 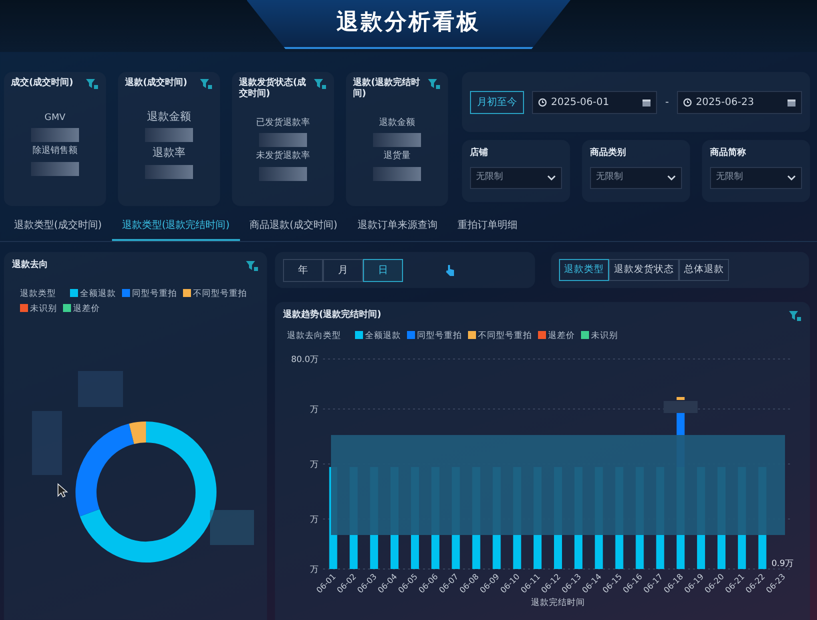 I want to click on metric-label: 退款率, so click(x=169, y=153).